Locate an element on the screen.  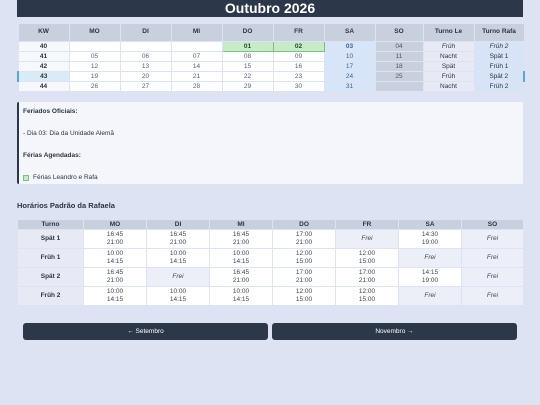
day-cell: 22 is located at coordinates (247, 76).